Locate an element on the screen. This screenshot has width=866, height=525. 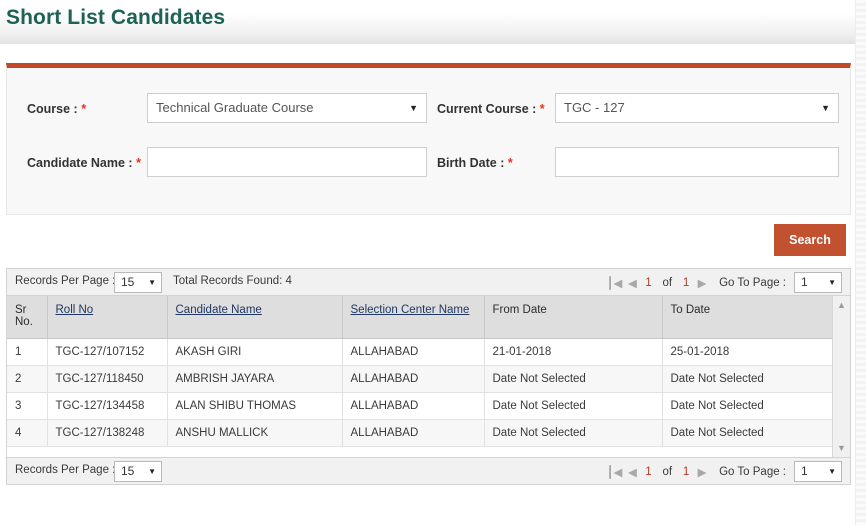
column-header-to-date: To Date is located at coordinates (747, 317).